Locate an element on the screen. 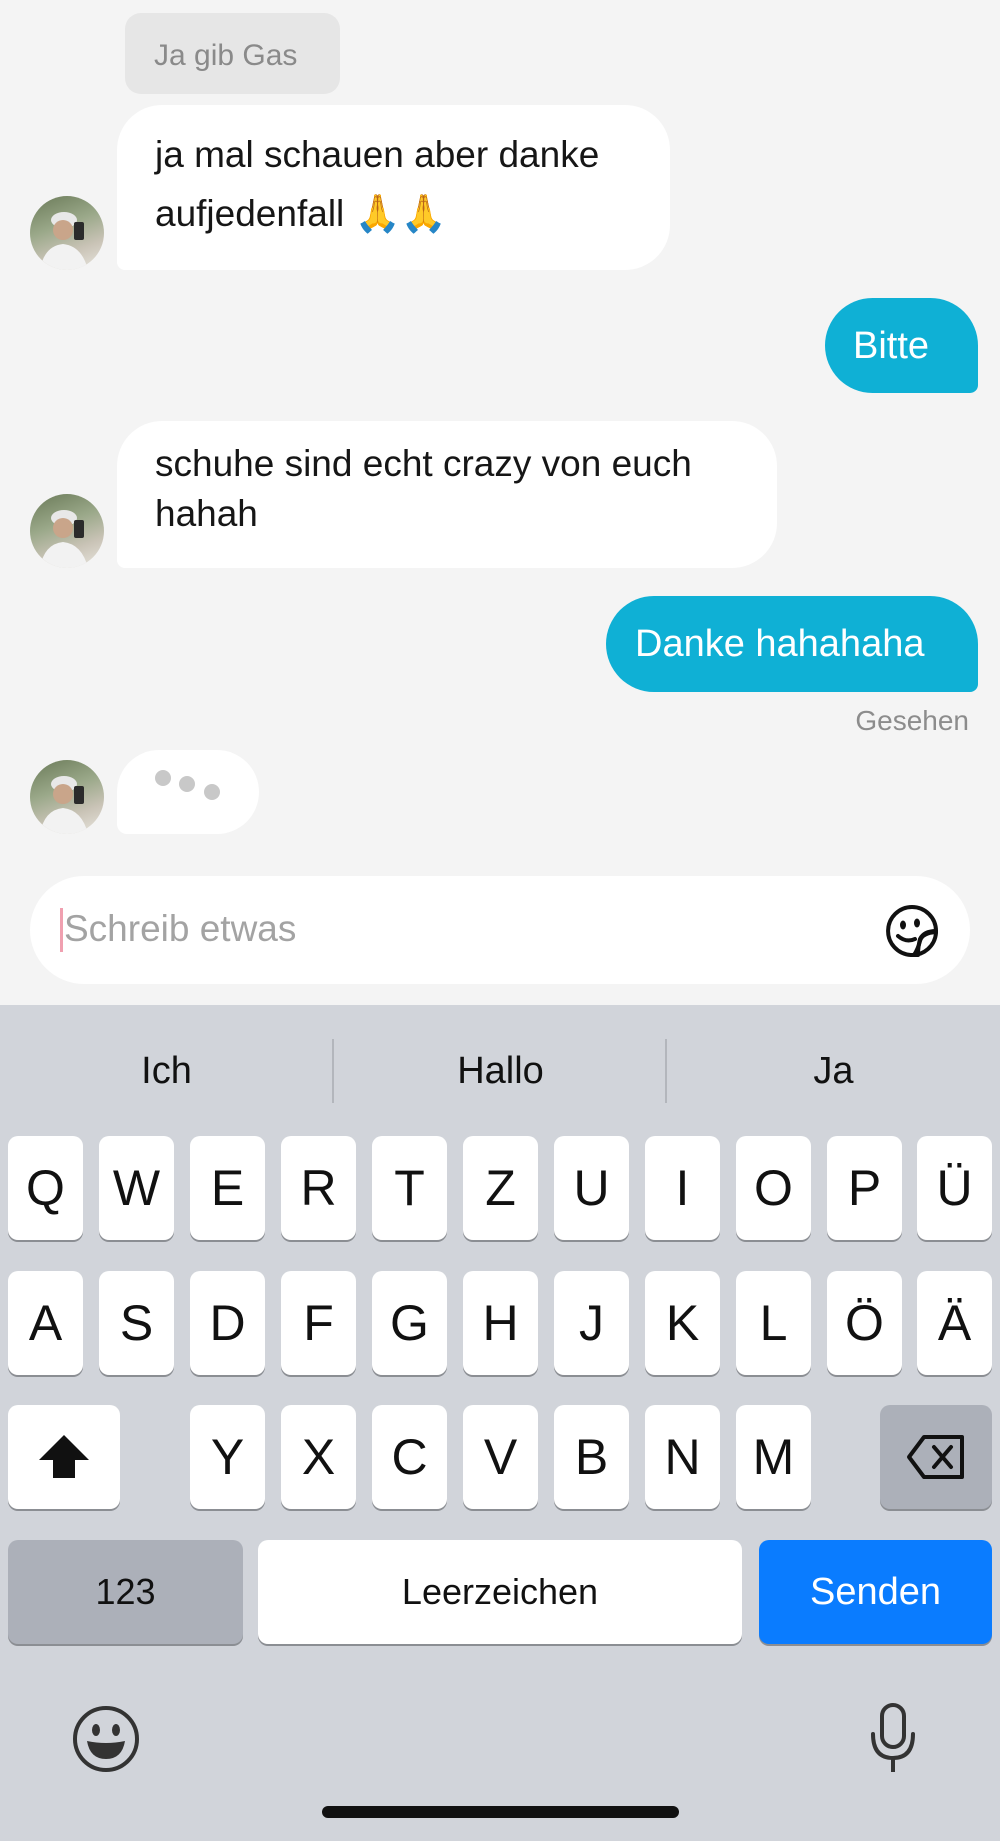  message-composer: Schreib etwas is located at coordinates (500, 930).